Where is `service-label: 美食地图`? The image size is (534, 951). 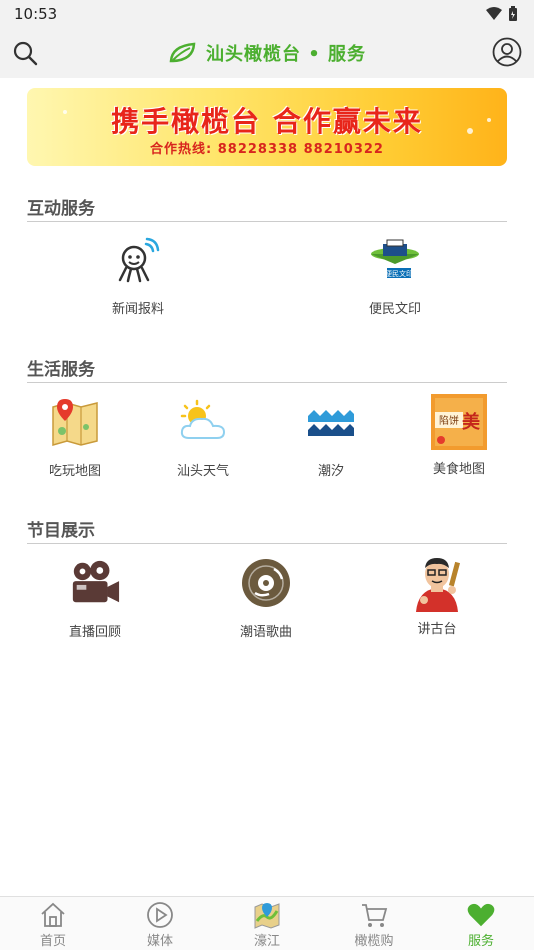 service-label: 美食地图 is located at coordinates (458, 469).